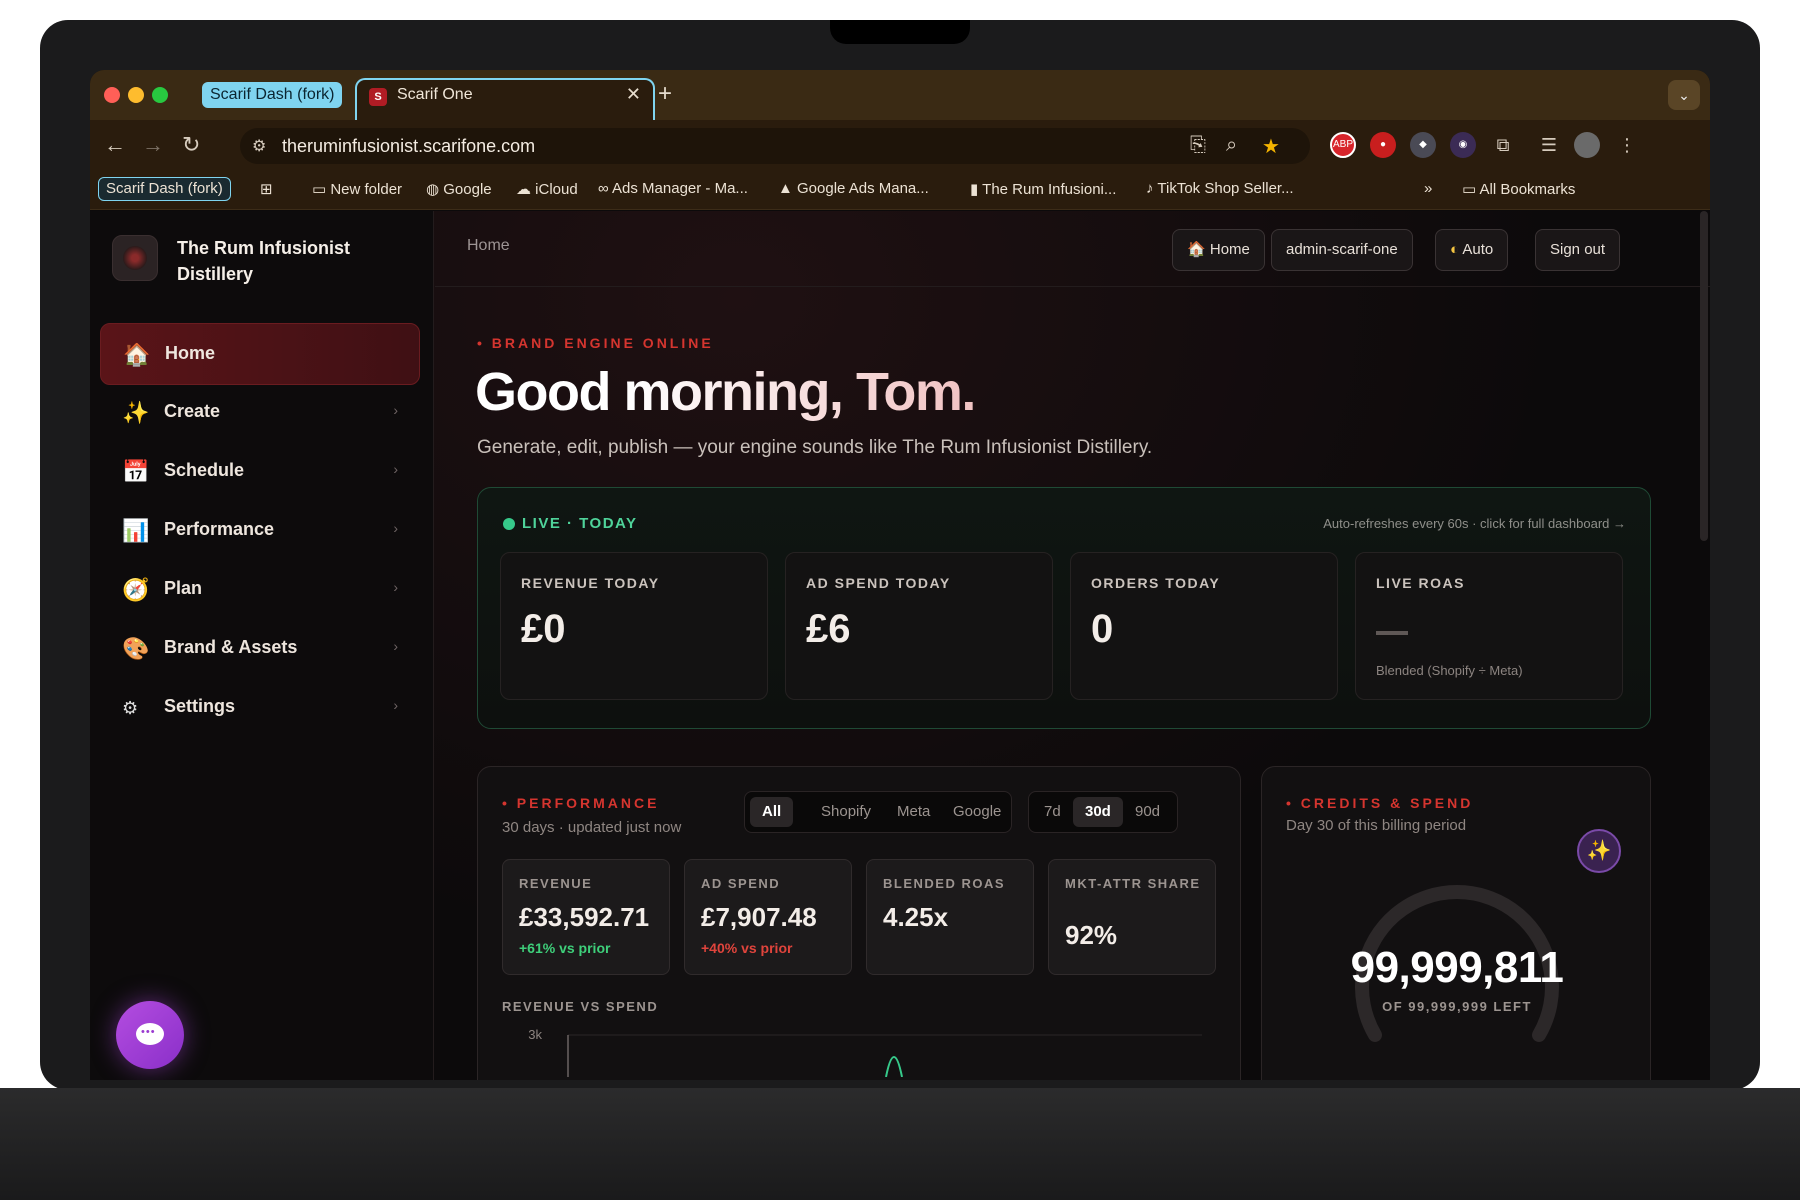 Image resolution: width=1800 pixels, height=1200 pixels. Describe the element at coordinates (192, 411) in the screenshot. I see `sidebar-item-label: Create` at that location.